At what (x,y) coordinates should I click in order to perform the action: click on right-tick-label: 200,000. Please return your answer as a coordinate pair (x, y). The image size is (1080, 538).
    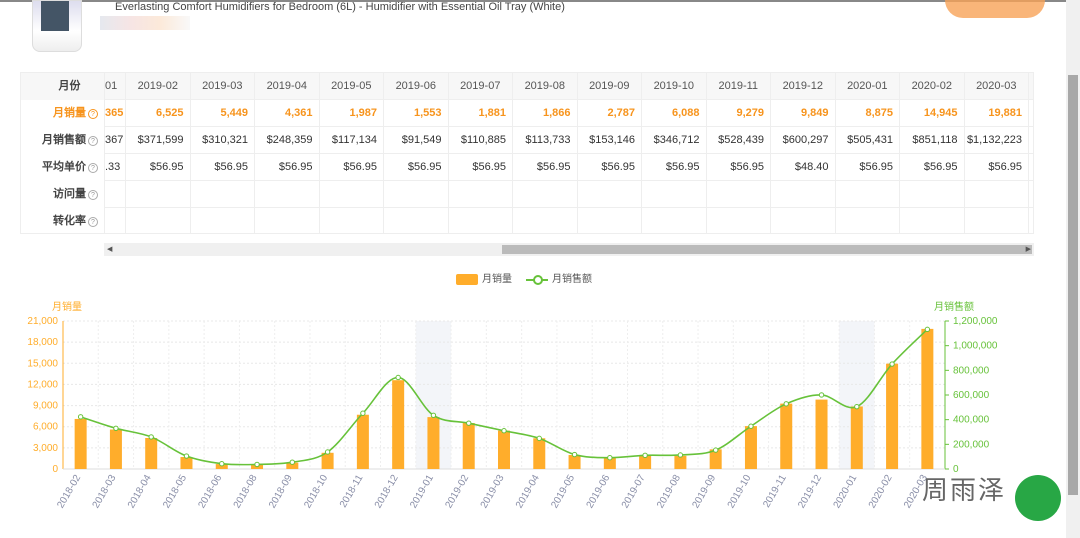
    Looking at the image, I should click on (971, 444).